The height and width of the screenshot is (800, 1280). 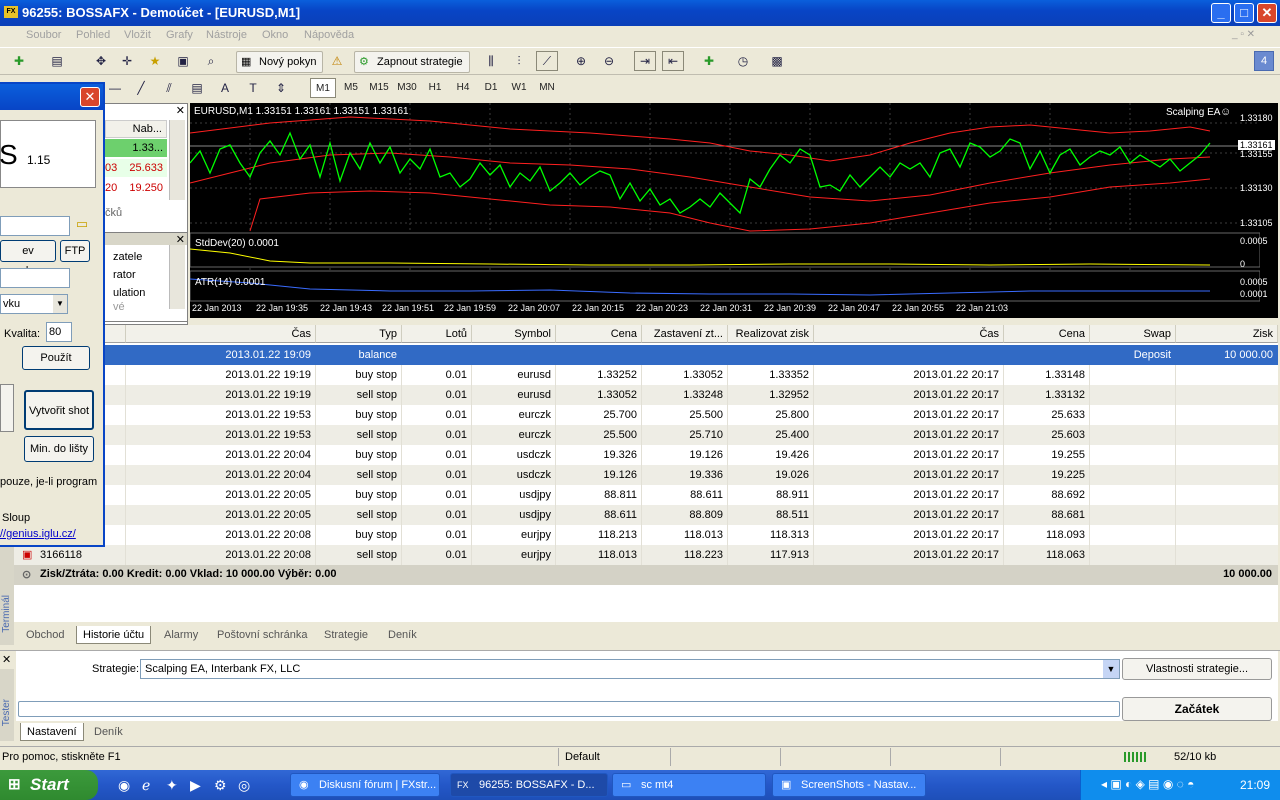 I want to click on tab-strategie: Strategie, so click(x=346, y=635).